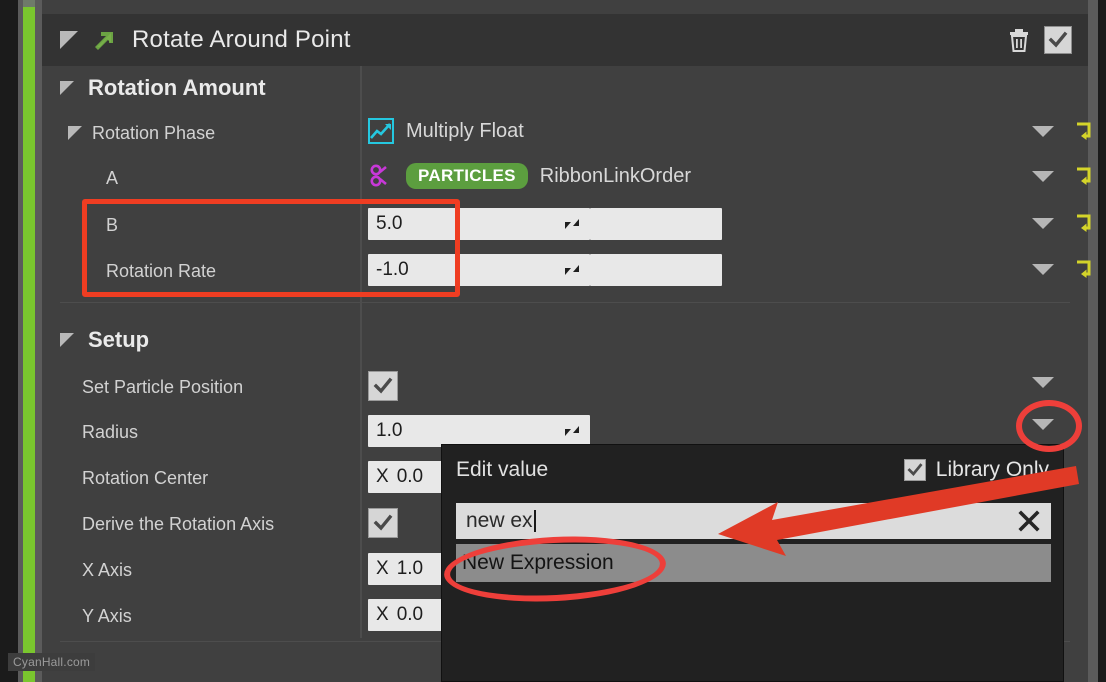 Image resolution: width=1106 pixels, height=682 pixels. I want to click on library-only-checkbox, so click(914, 470).